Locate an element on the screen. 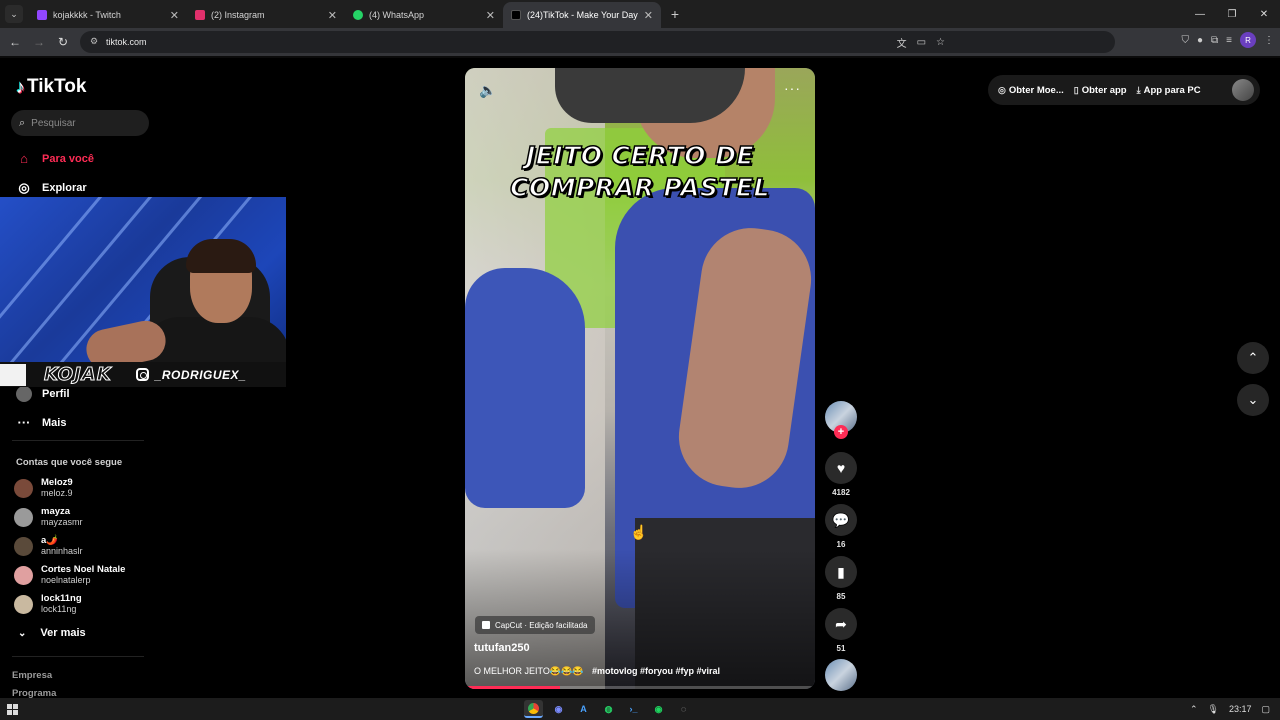 The width and height of the screenshot is (1280, 720). footer-link-company: Empresa is located at coordinates (32, 675).